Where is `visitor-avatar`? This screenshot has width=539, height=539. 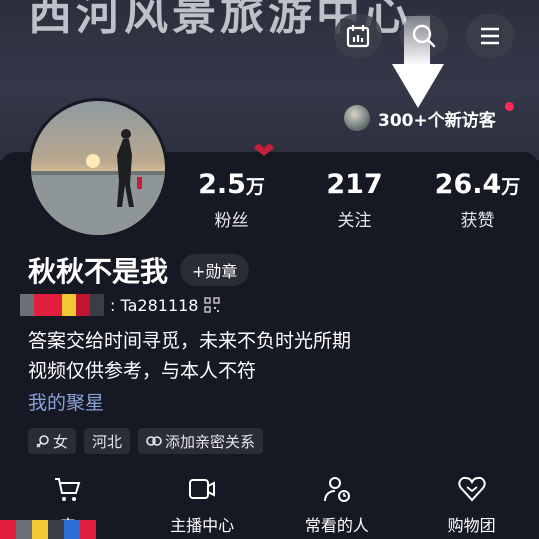
visitor-avatar is located at coordinates (357, 118).